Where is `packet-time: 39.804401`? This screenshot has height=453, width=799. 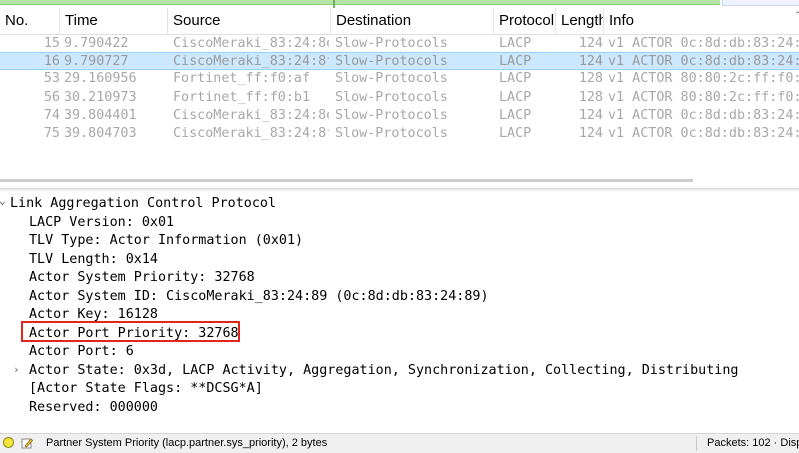 packet-time: 39.804401 is located at coordinates (100, 115).